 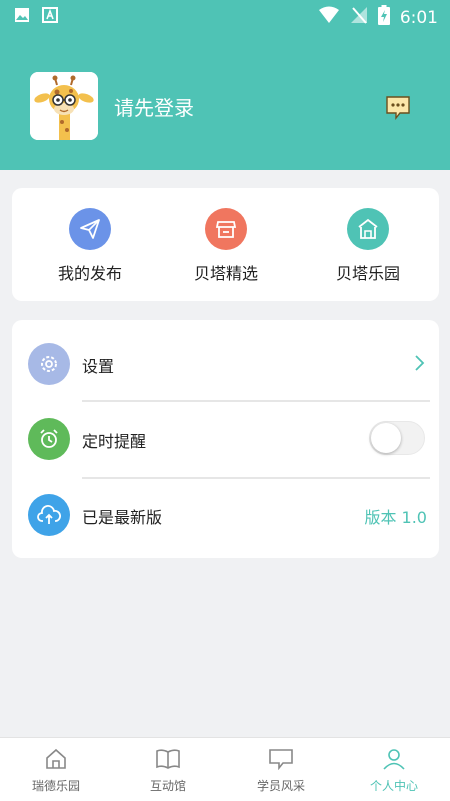 What do you see at coordinates (383, 17) in the screenshot?
I see `battery-icon` at bounding box center [383, 17].